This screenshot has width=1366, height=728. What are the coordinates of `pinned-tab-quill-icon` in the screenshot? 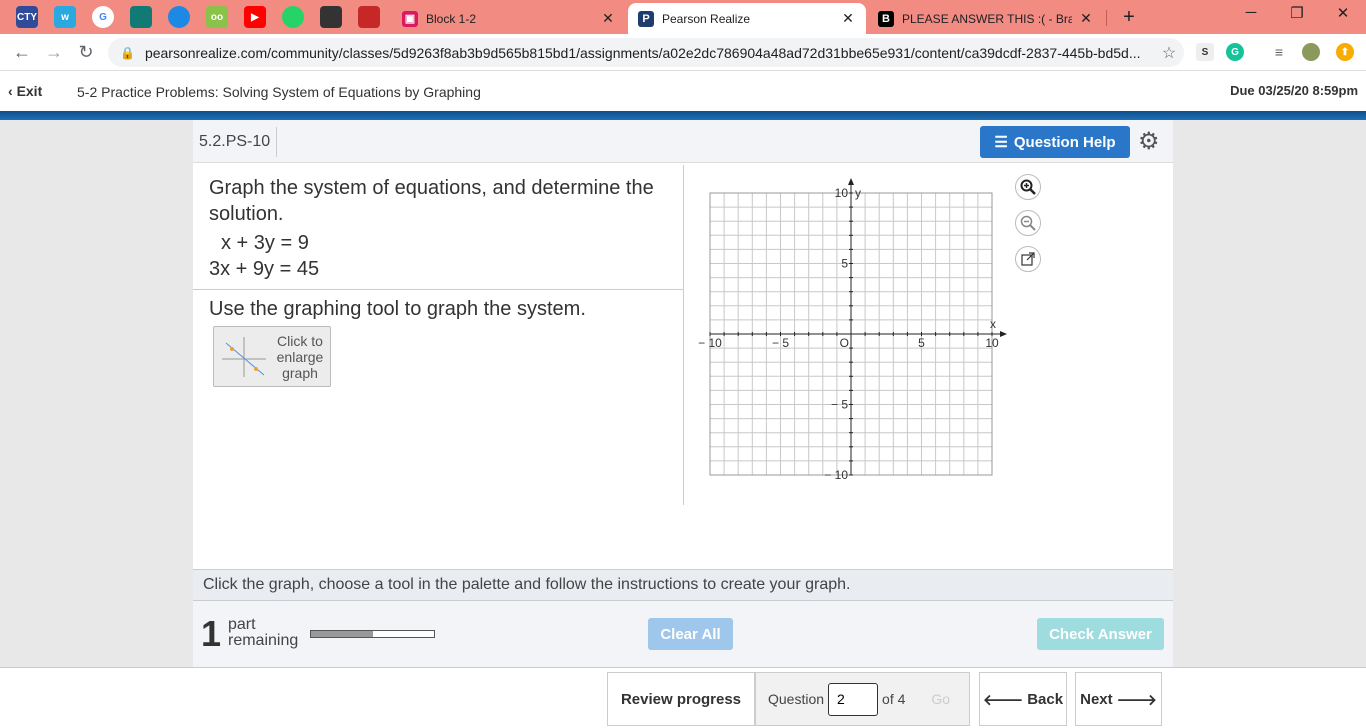 It's located at (331, 17).